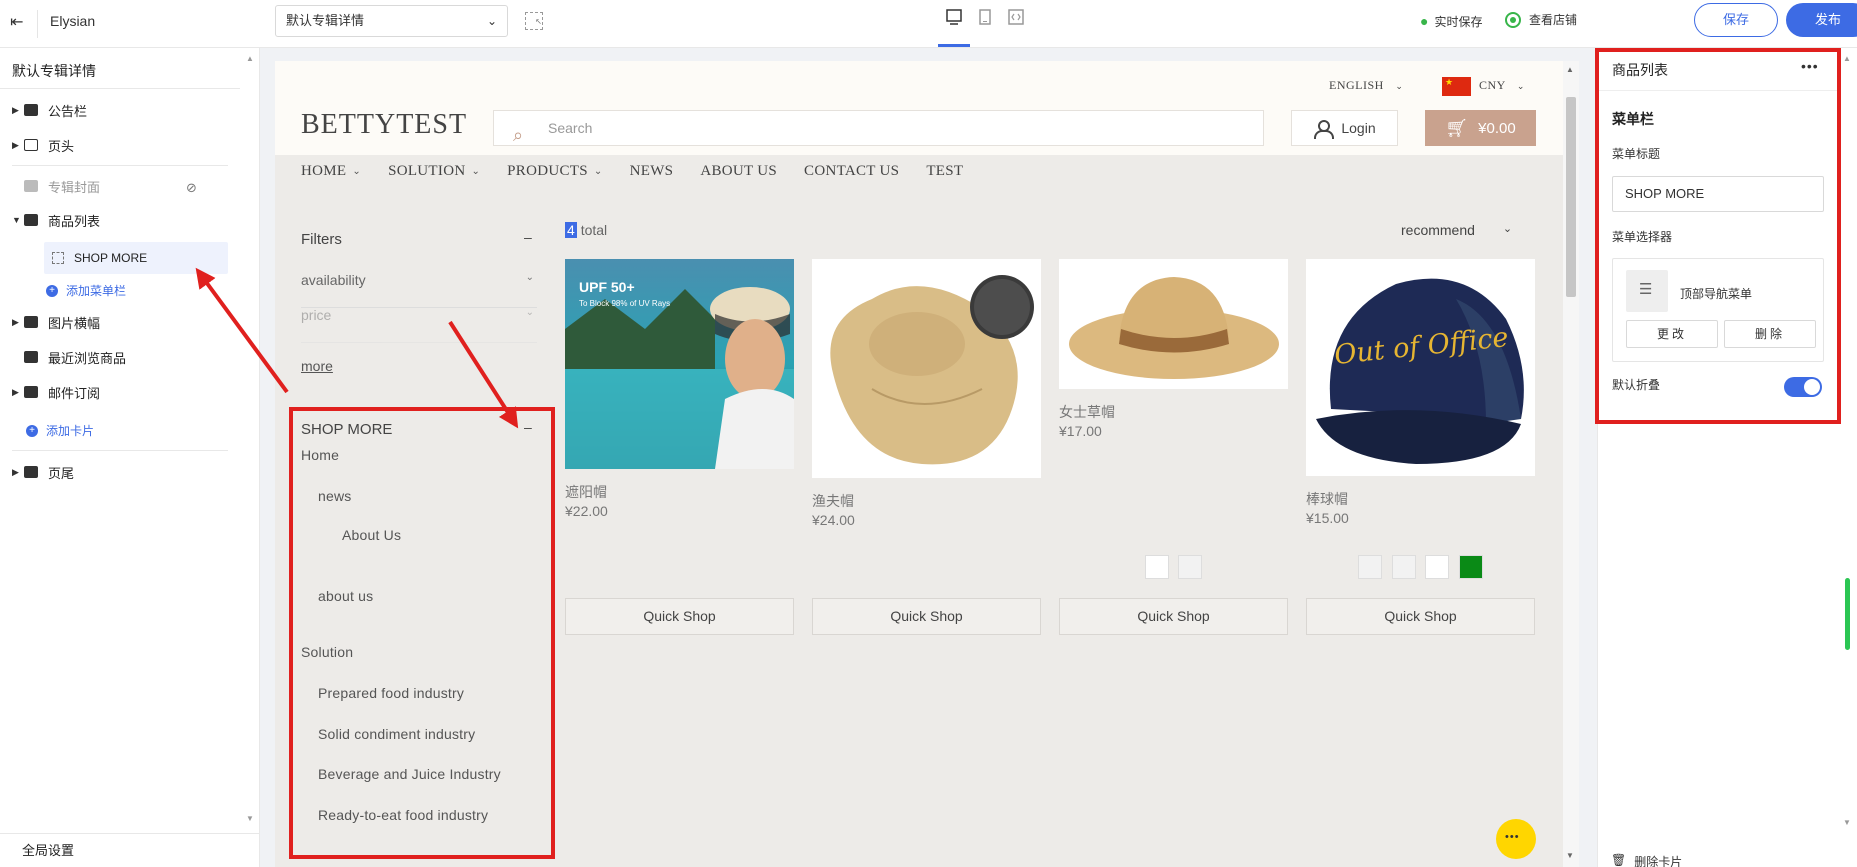 This screenshot has height=867, width=1857. What do you see at coordinates (878, 128) in the screenshot?
I see `search-input: ⌕ Search` at bounding box center [878, 128].